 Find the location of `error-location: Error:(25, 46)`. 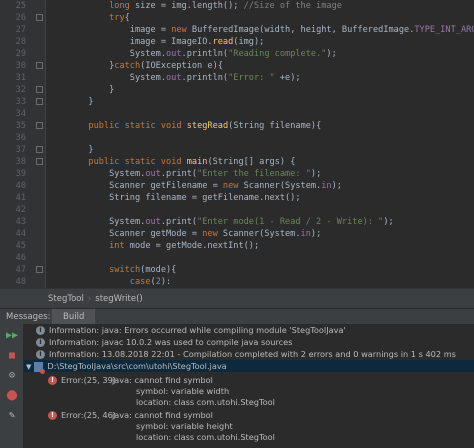

error-location: Error:(25, 46) is located at coordinates (89, 415).